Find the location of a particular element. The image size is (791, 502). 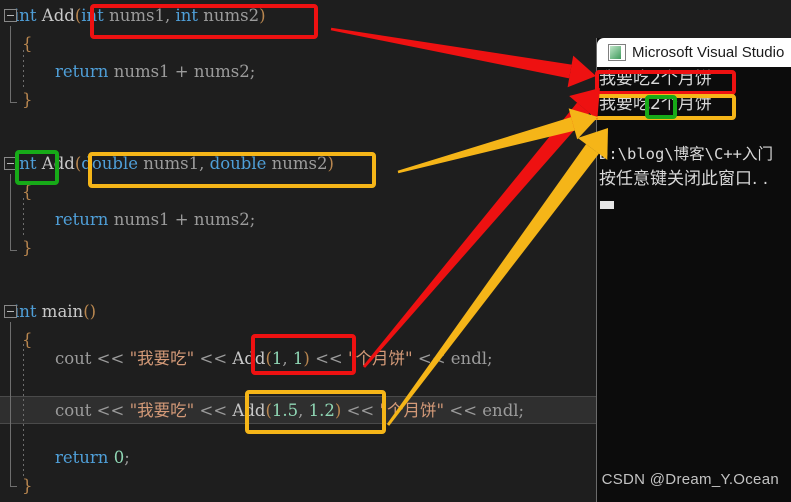

arrow-int-params-to-output is located at coordinates (463, 57).